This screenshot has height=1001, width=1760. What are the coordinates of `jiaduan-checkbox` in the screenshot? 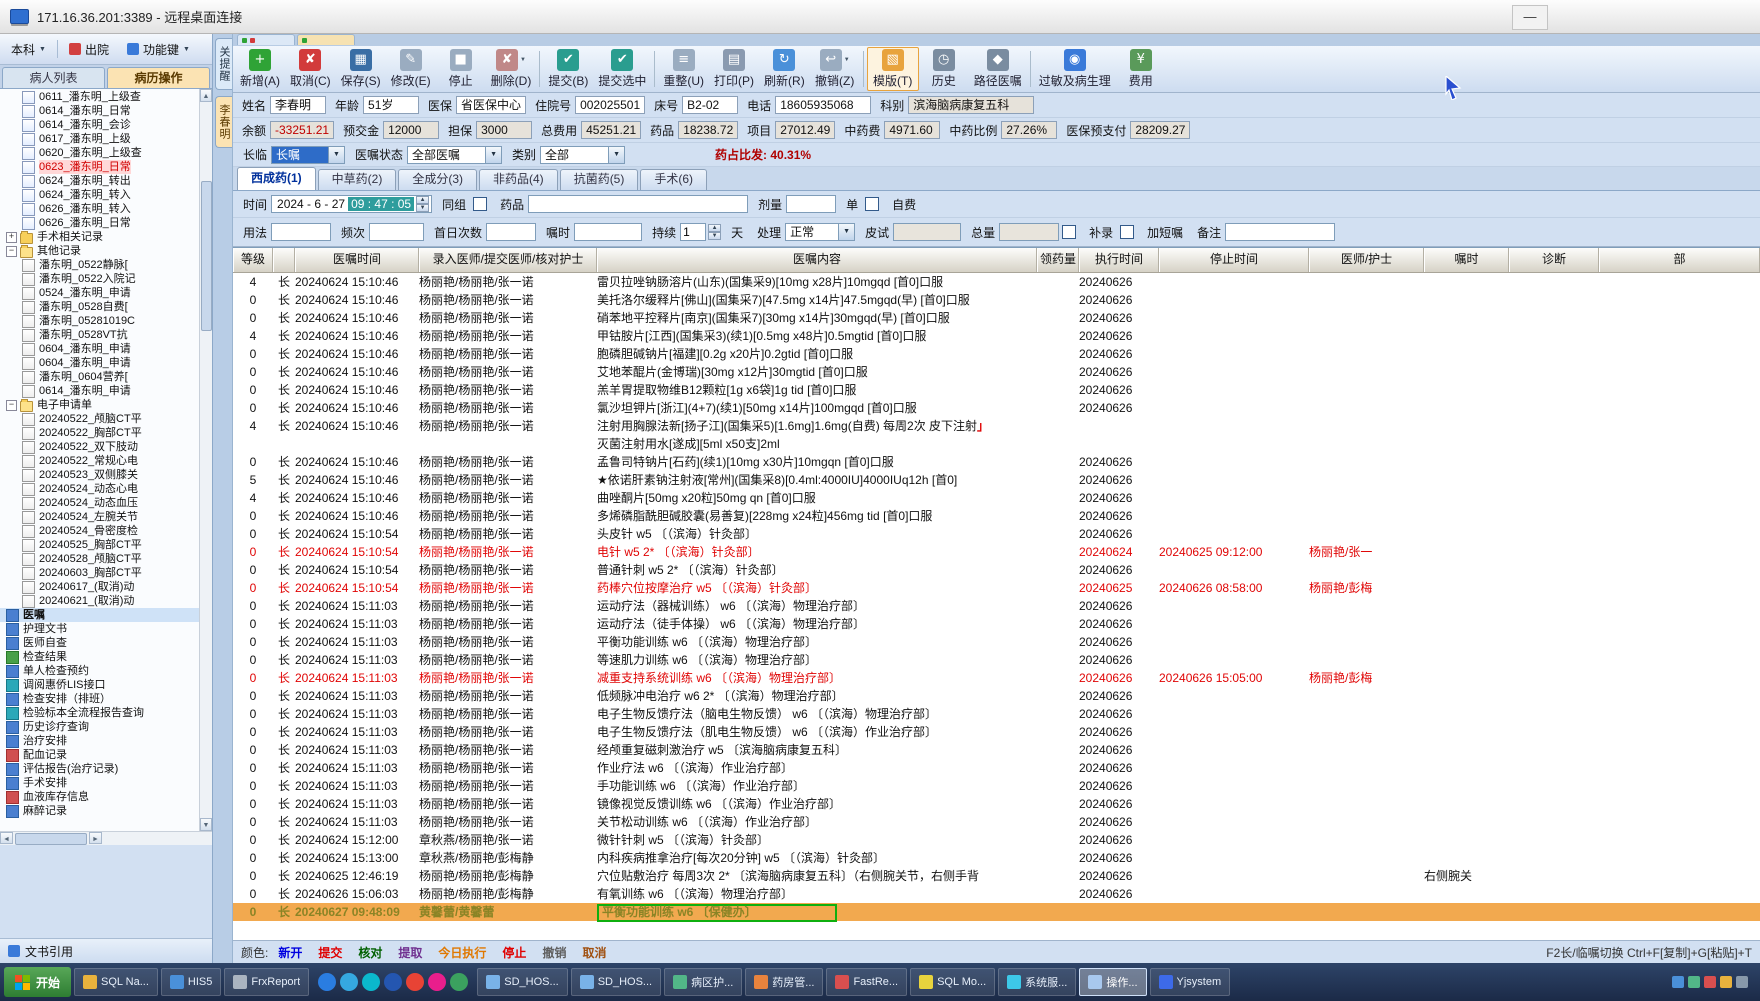 It's located at (1127, 232).